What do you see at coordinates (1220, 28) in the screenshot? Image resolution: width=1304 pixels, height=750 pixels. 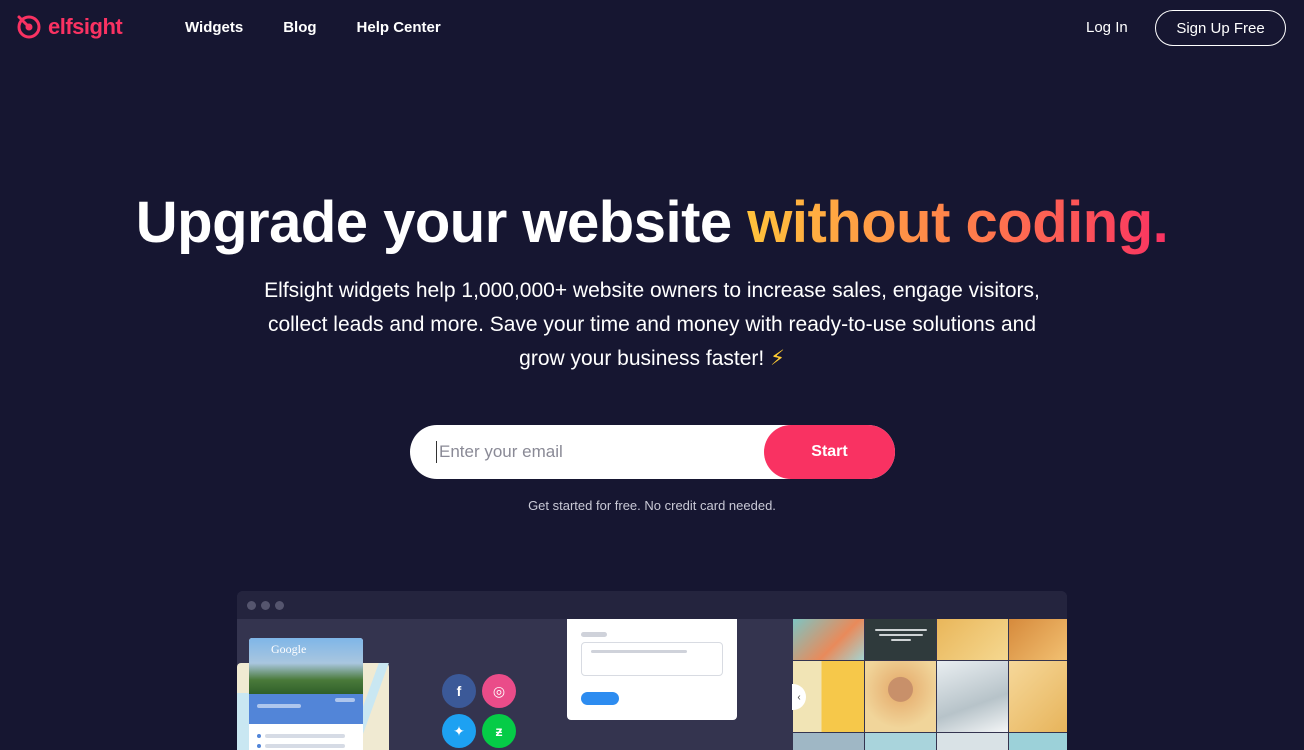 I see `signup-button: Sign Up Free` at bounding box center [1220, 28].